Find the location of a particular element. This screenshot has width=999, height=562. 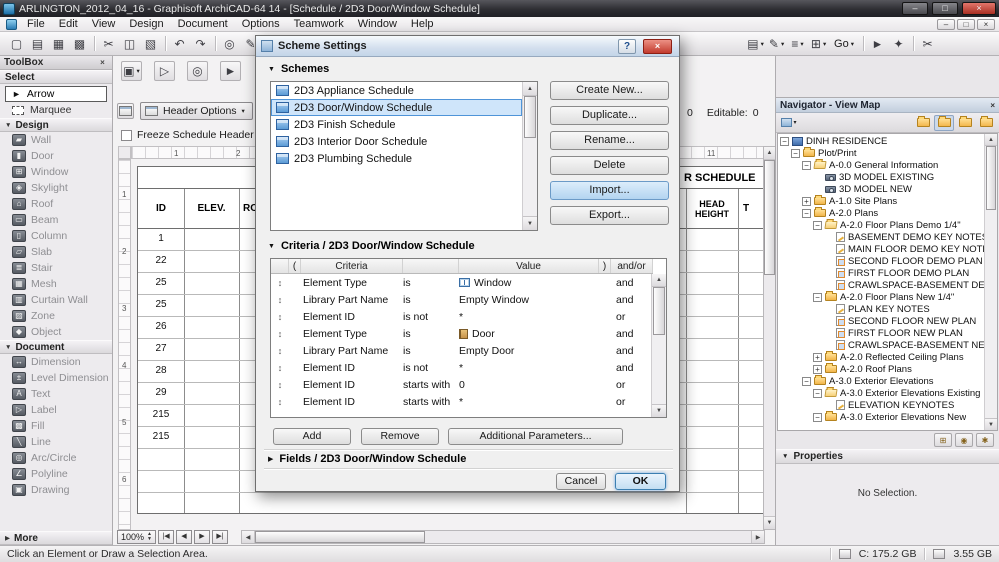

criteria-row: ↕ Element ID starts with 0 or is located at coordinates (462, 384).